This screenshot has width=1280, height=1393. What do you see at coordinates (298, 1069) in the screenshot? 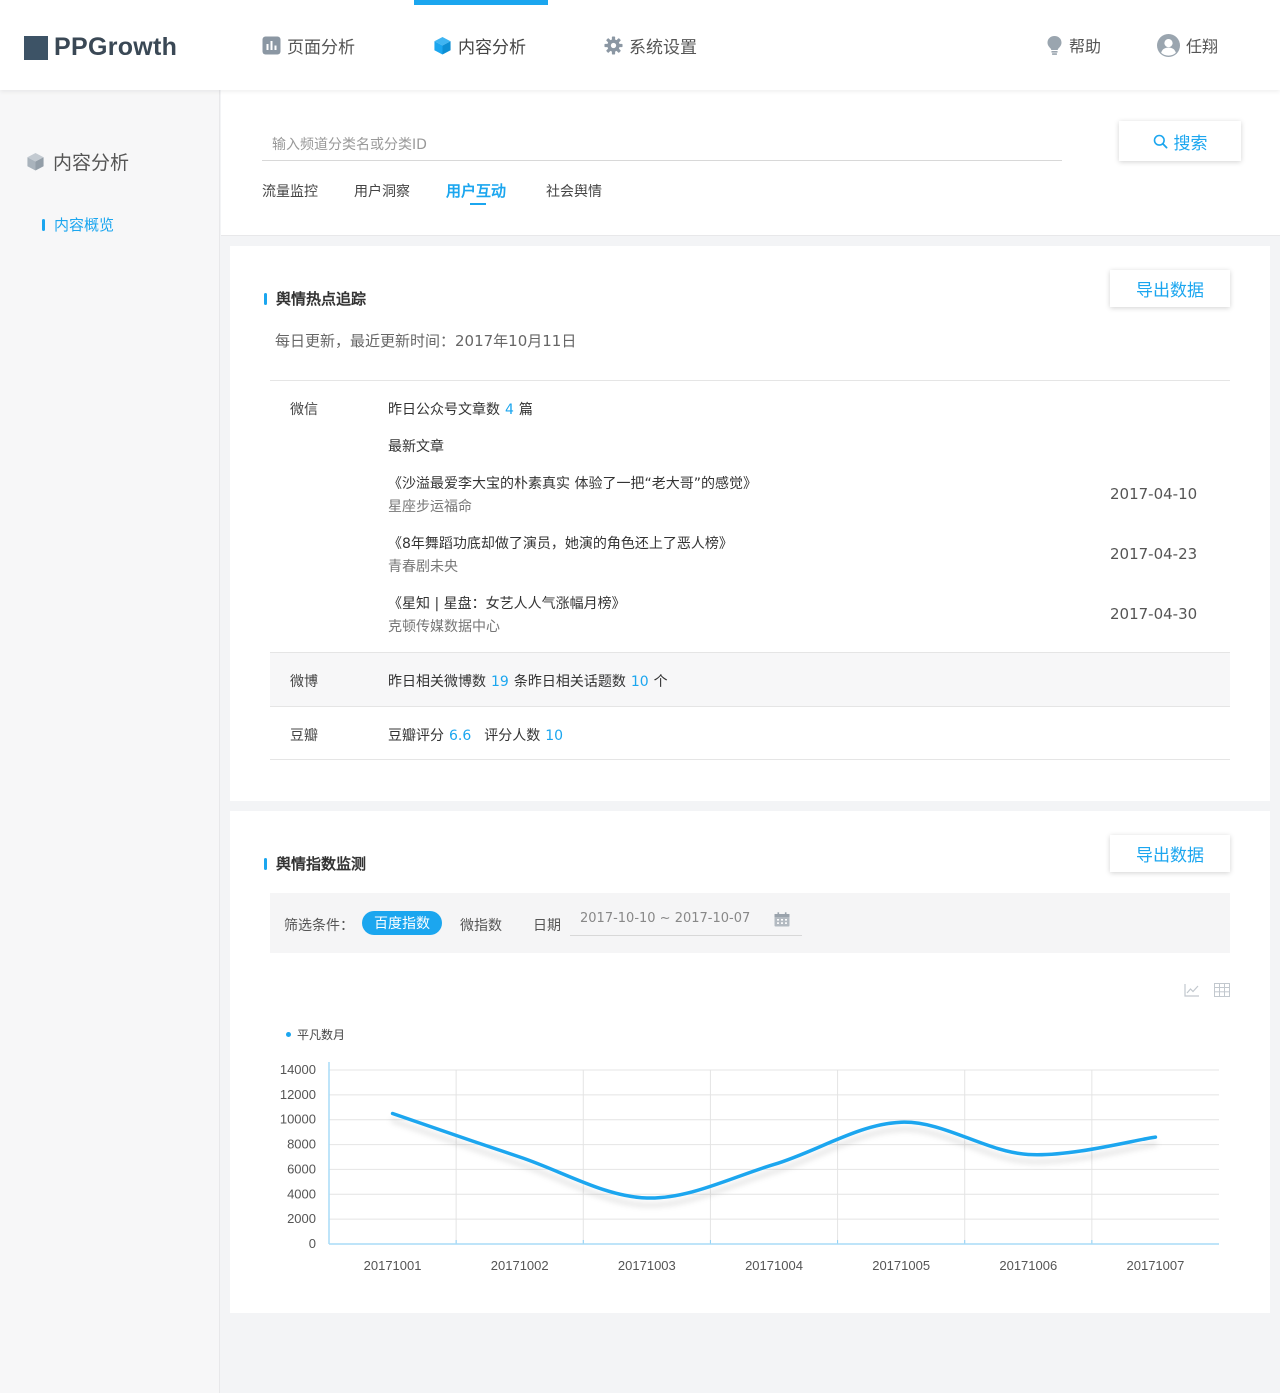
I see `y-tick-label: 14000` at bounding box center [298, 1069].